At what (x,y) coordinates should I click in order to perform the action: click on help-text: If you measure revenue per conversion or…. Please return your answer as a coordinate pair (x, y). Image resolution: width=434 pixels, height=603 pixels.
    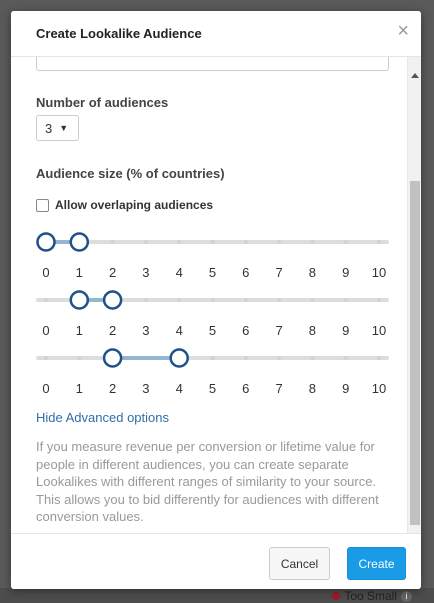
    Looking at the image, I should click on (207, 481).